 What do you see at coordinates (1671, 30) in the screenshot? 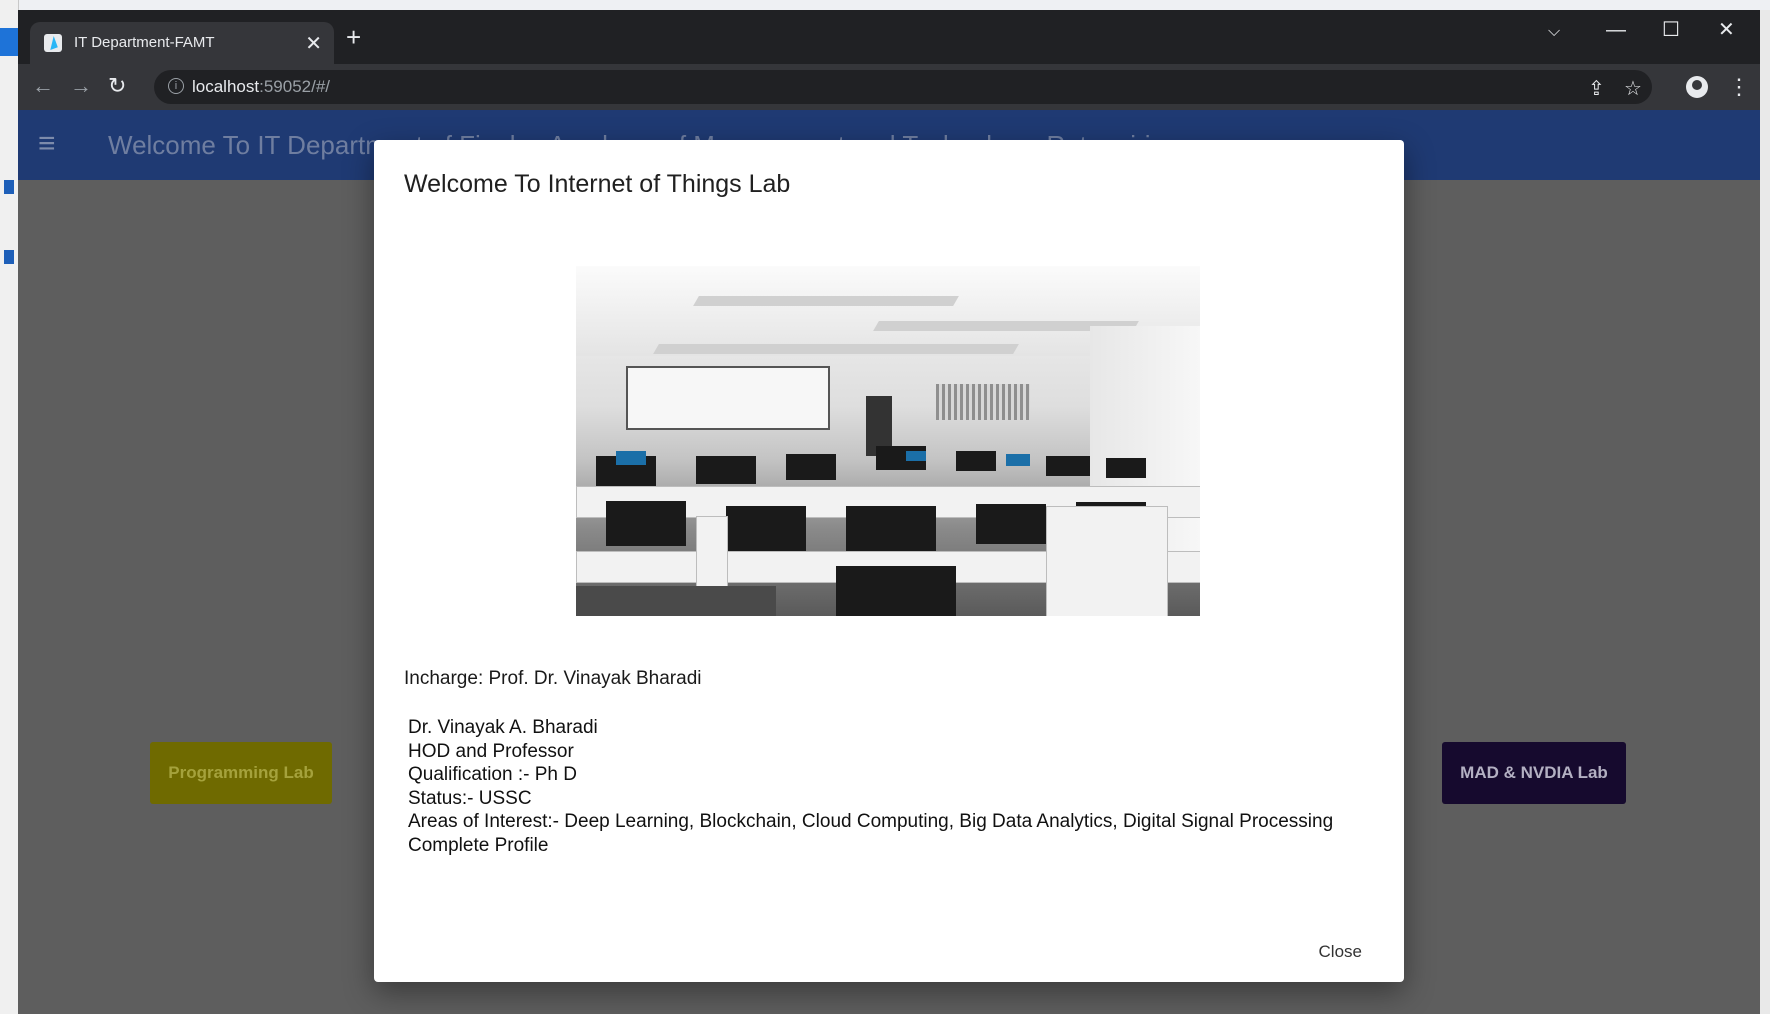
I see `maximize-icon: ☐` at bounding box center [1671, 30].